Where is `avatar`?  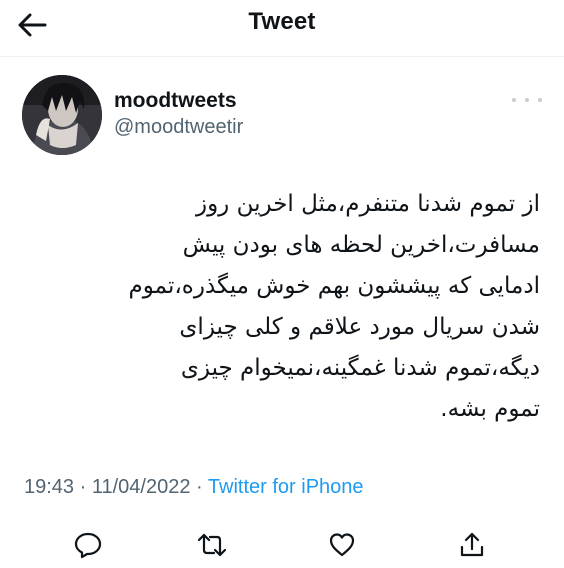 avatar is located at coordinates (62, 115).